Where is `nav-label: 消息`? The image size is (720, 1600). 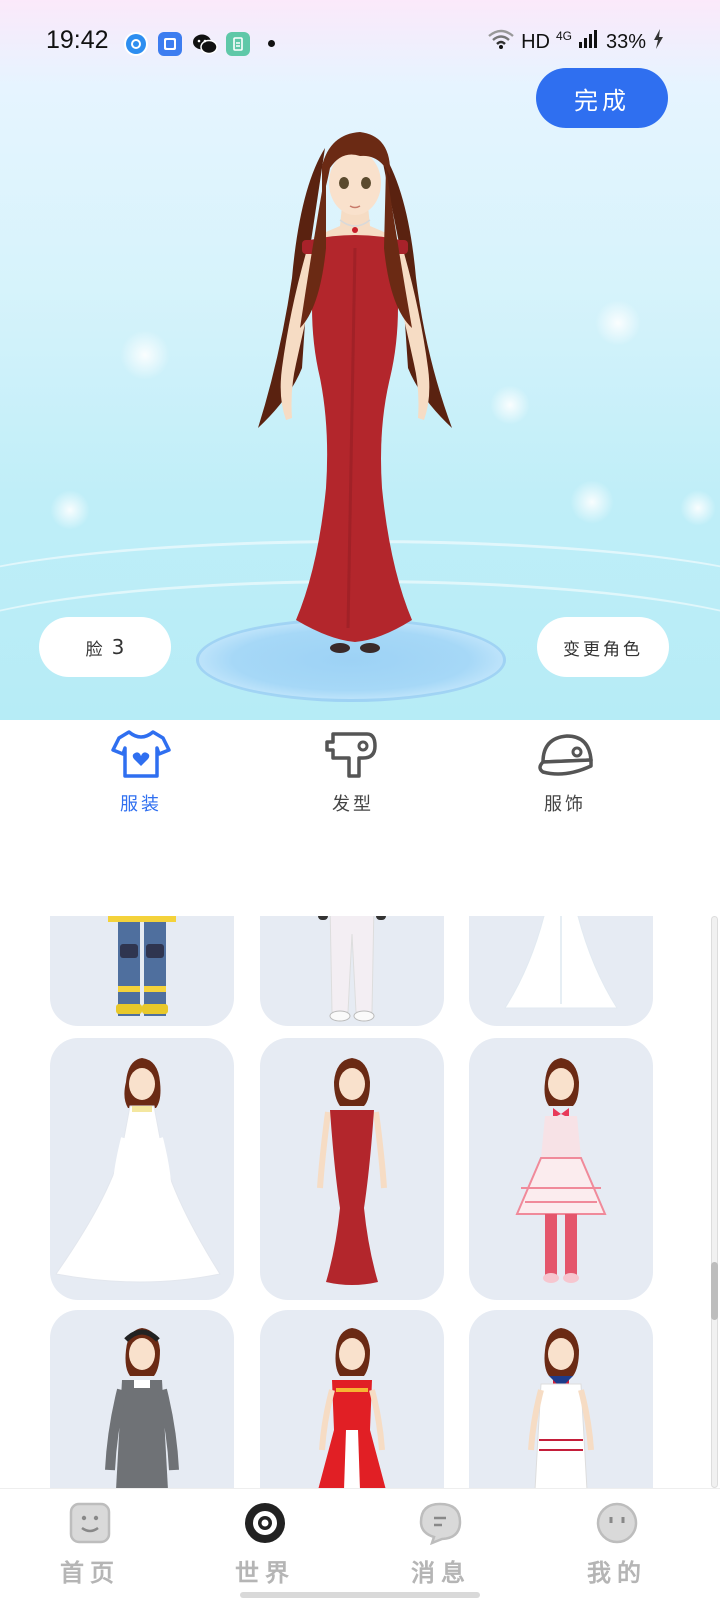 nav-label: 消息 is located at coordinates (441, 1573).